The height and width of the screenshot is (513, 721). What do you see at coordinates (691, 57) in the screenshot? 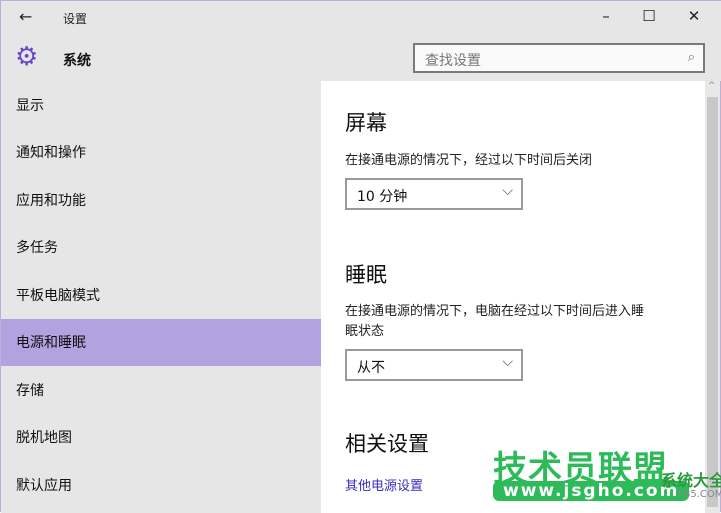
I see `search-icon: ⌕` at bounding box center [691, 57].